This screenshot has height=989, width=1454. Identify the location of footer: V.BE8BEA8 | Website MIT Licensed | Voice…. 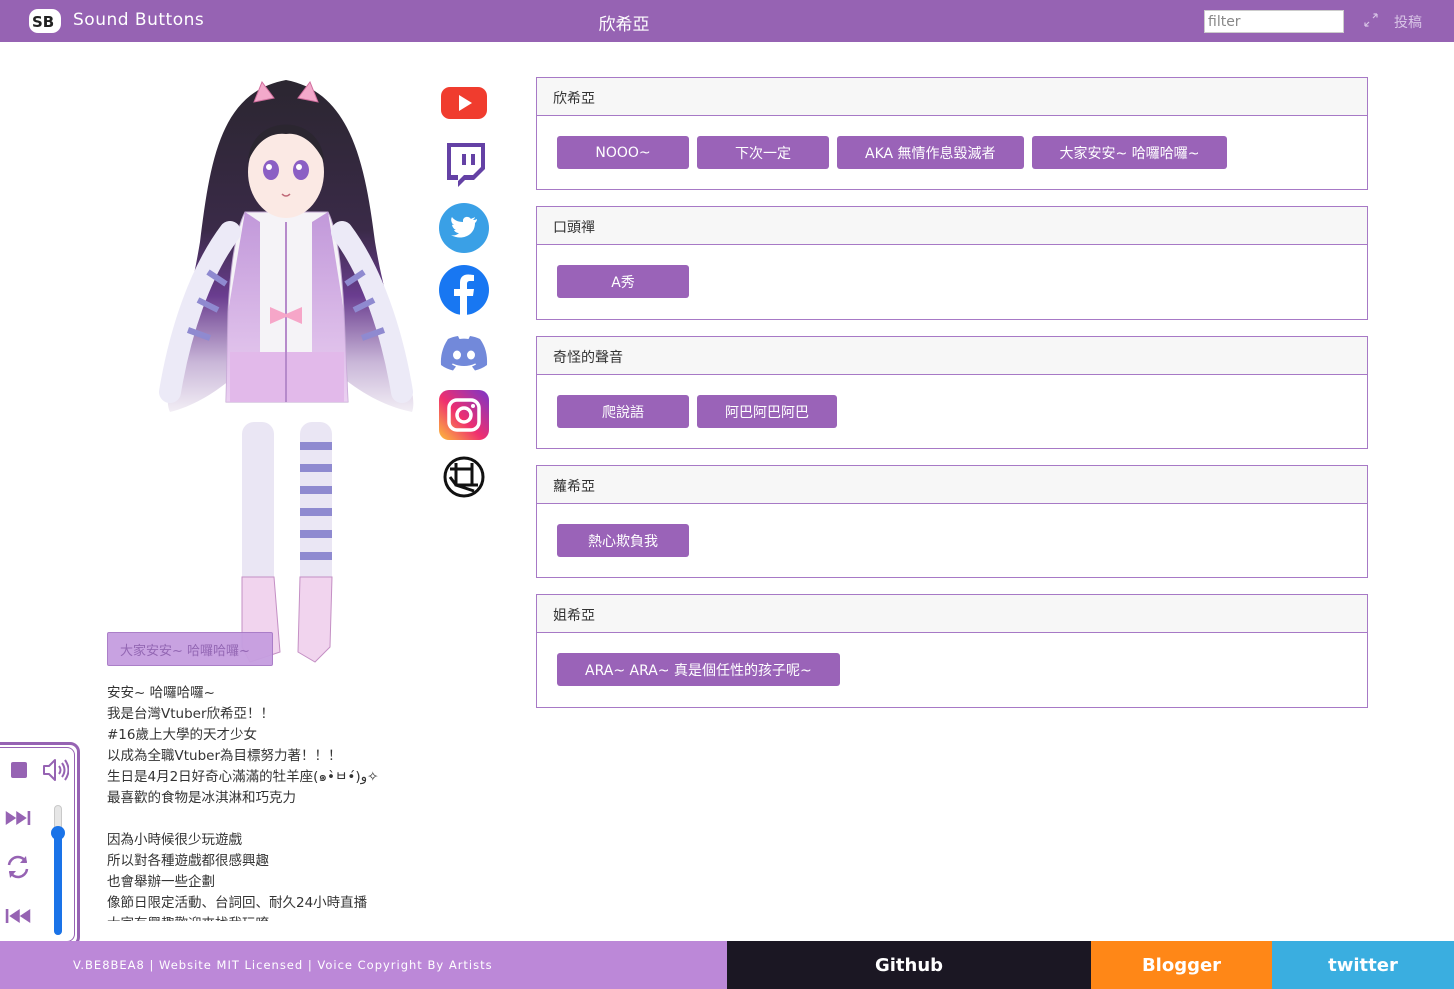
(727, 965).